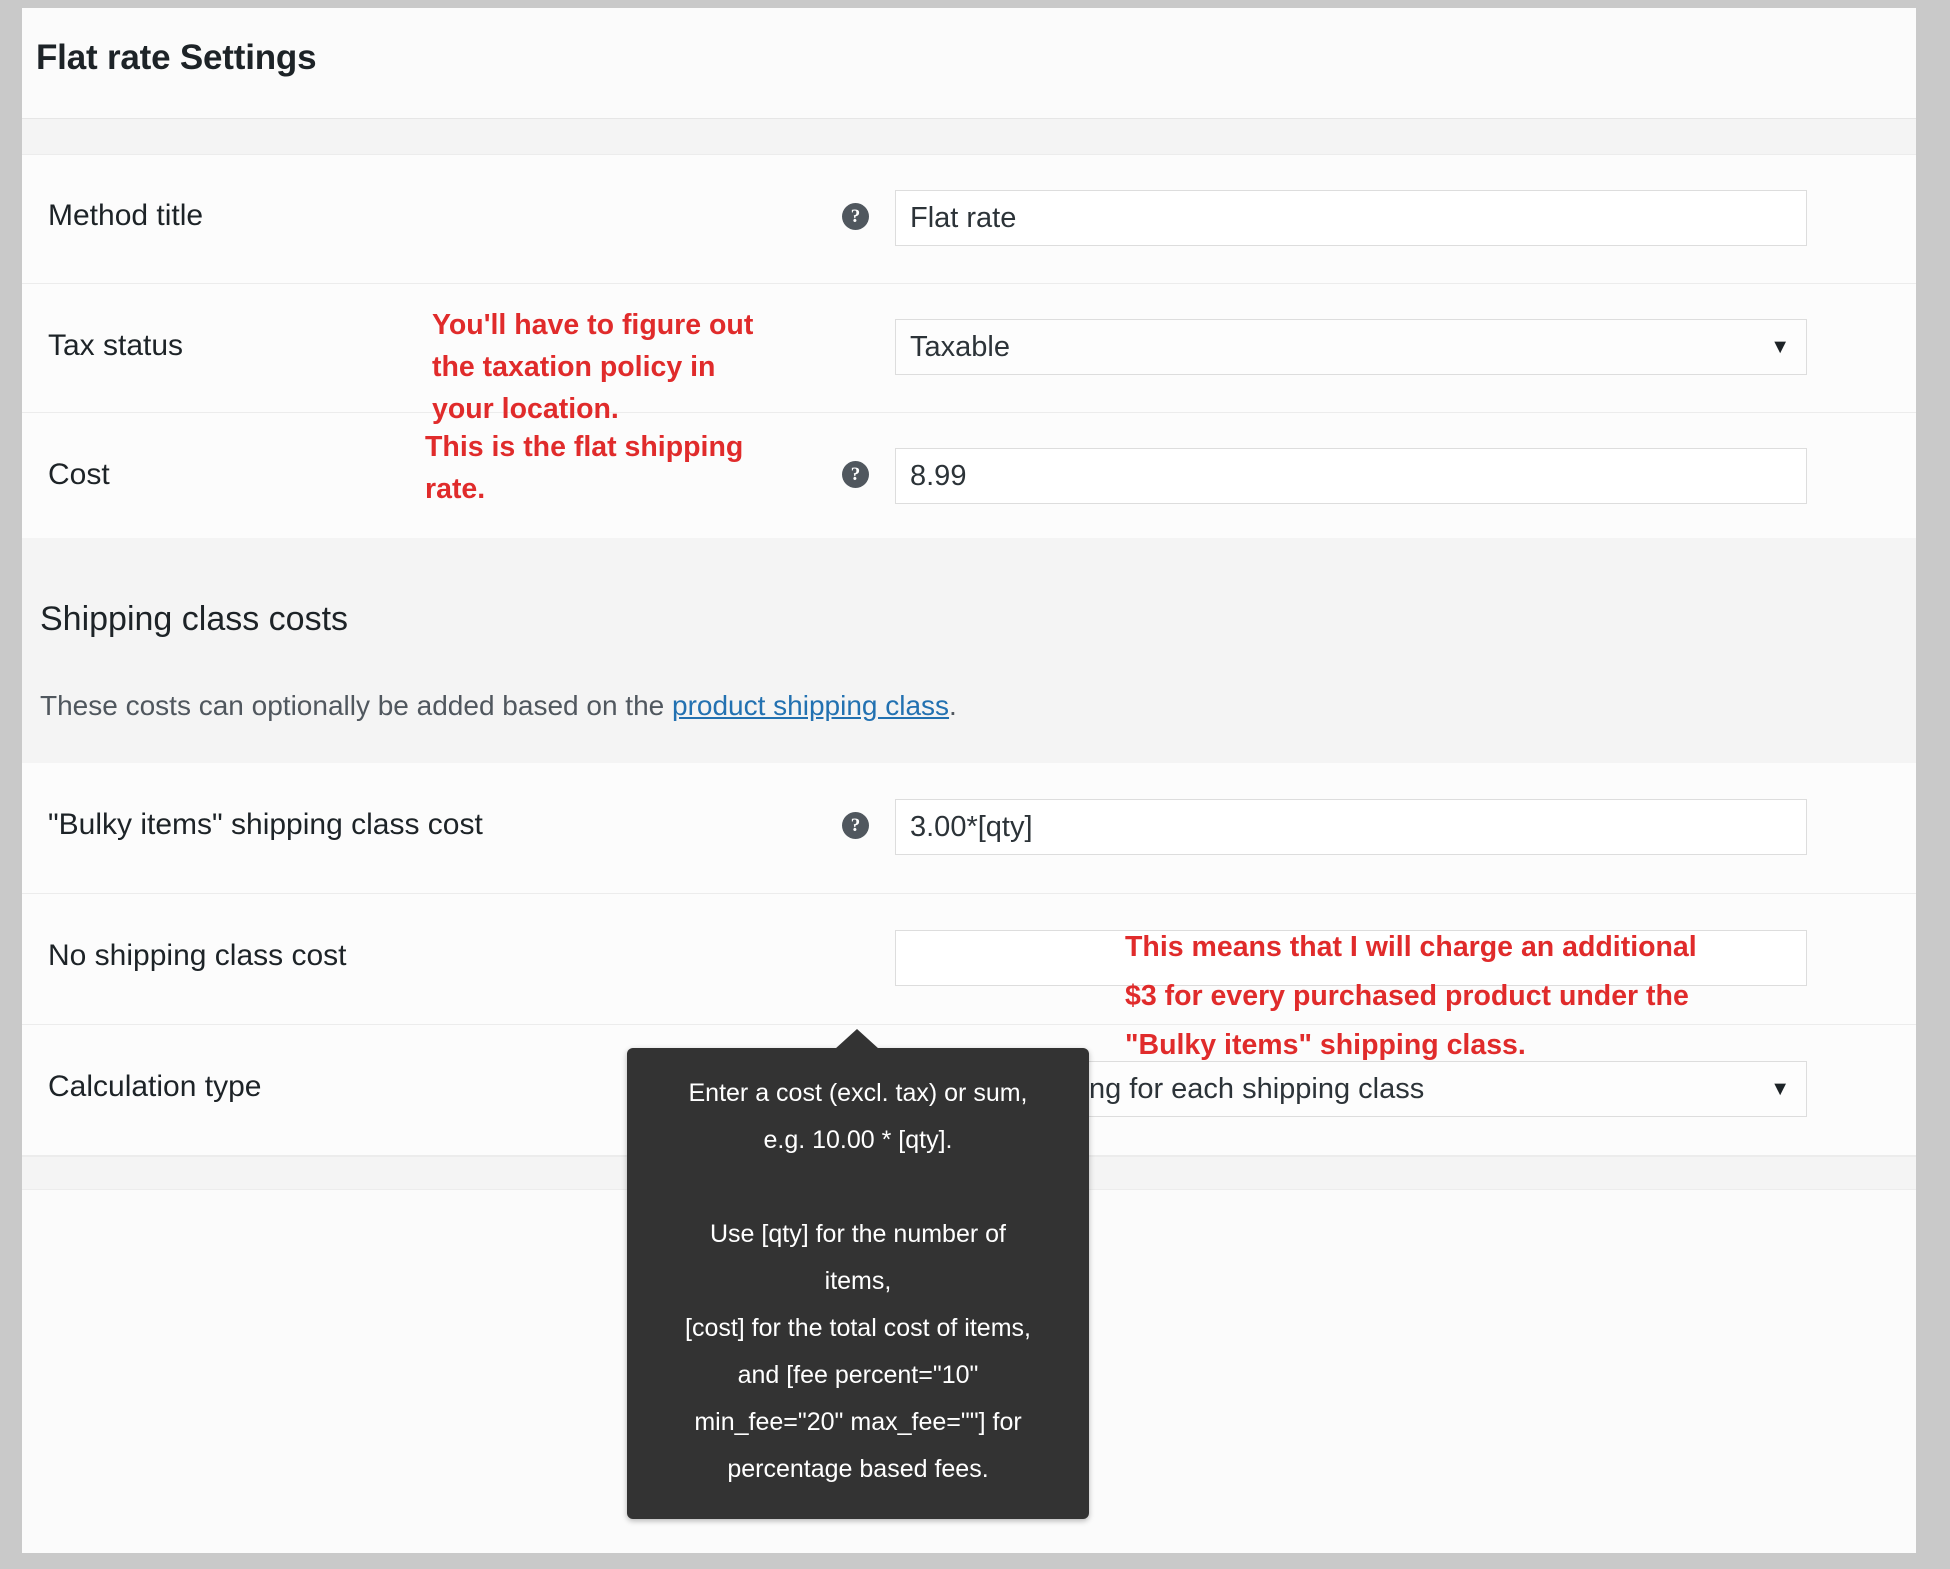  I want to click on tax-status-value: Taxable, so click(960, 347).